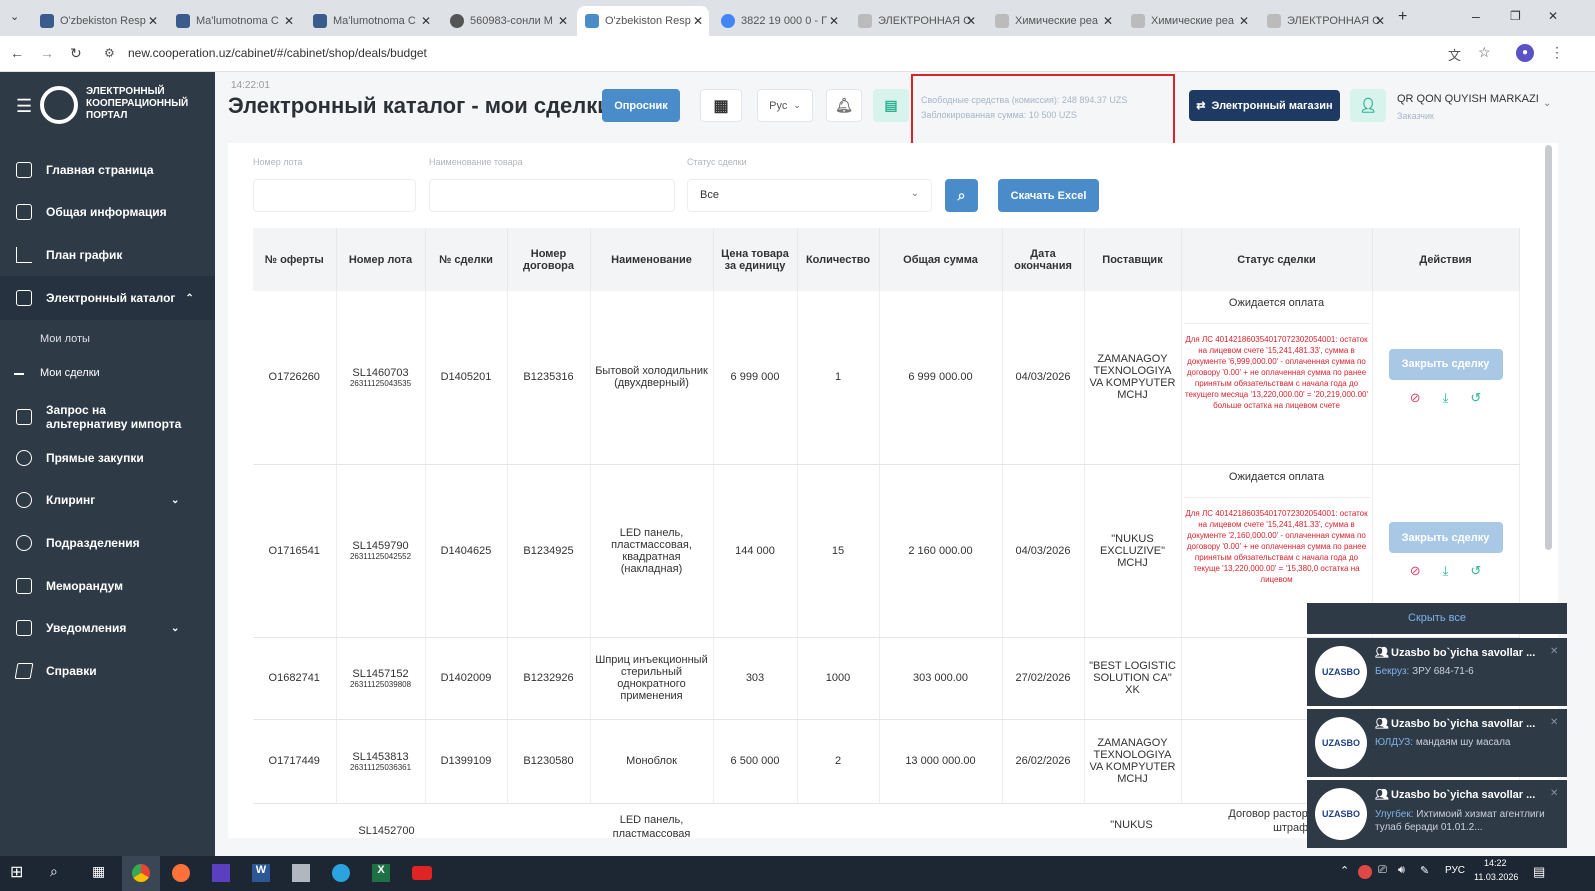  I want to click on site-info-icon: ⚙, so click(109, 53).